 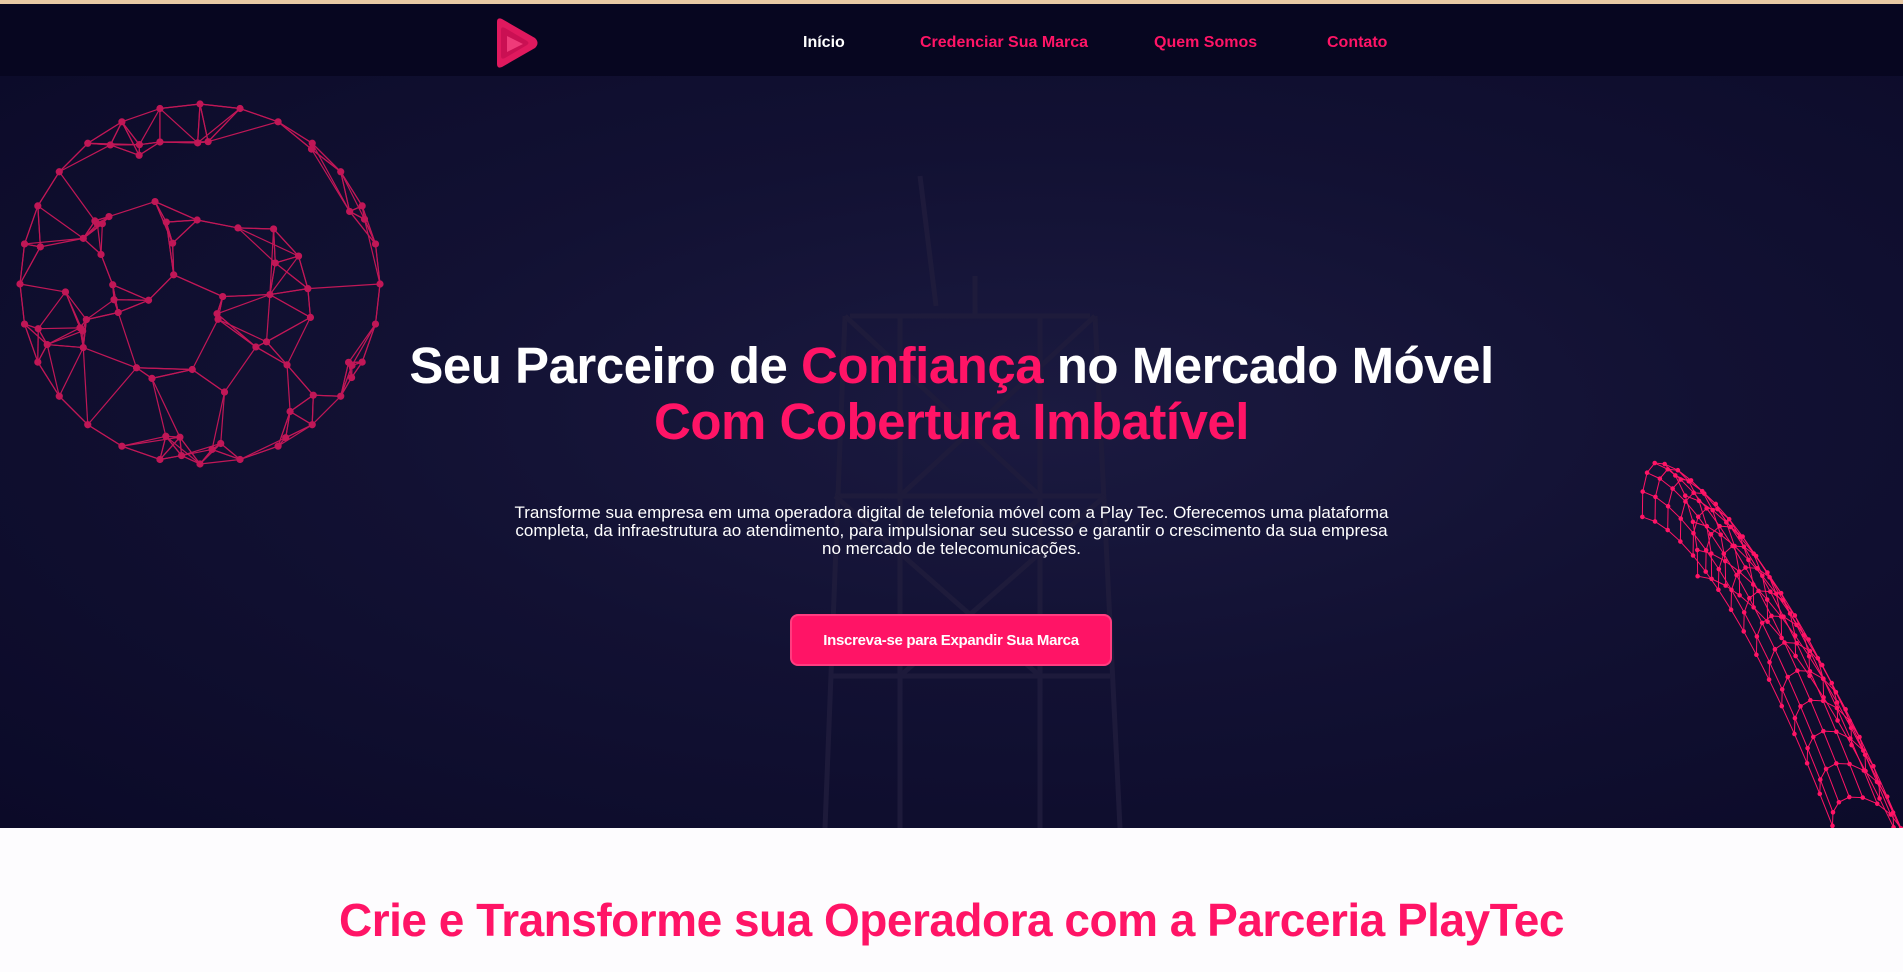 What do you see at coordinates (824, 43) in the screenshot?
I see `nav-link-inicio: Início` at bounding box center [824, 43].